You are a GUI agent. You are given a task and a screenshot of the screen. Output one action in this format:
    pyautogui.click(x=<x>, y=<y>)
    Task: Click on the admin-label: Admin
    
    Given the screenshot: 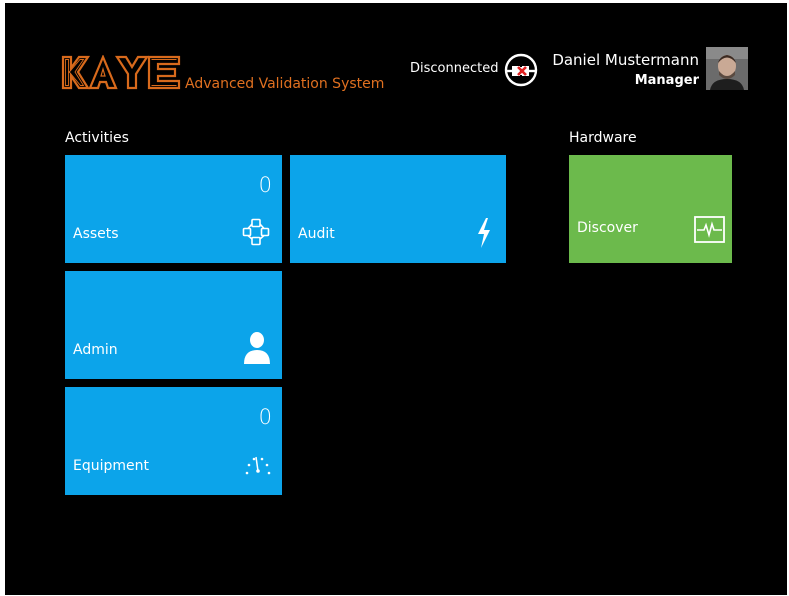 What is the action you would take?
    pyautogui.click(x=95, y=350)
    